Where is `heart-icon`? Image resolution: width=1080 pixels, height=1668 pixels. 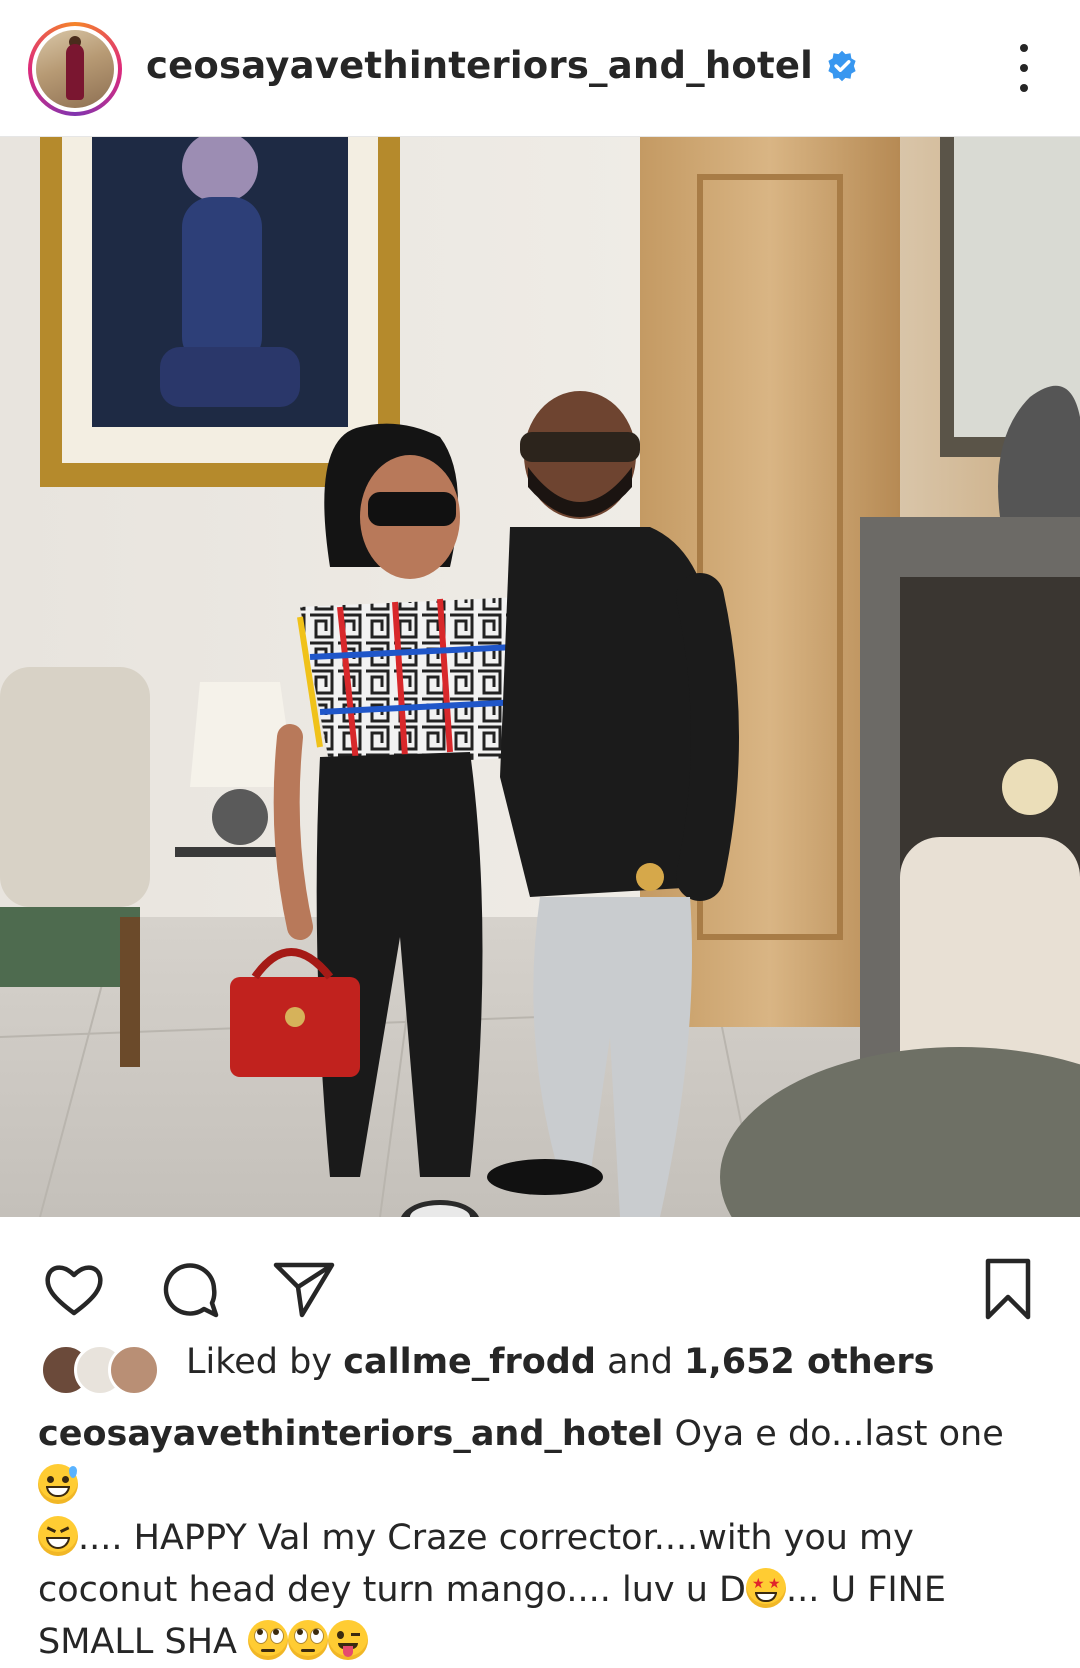 heart-icon is located at coordinates (74, 1289).